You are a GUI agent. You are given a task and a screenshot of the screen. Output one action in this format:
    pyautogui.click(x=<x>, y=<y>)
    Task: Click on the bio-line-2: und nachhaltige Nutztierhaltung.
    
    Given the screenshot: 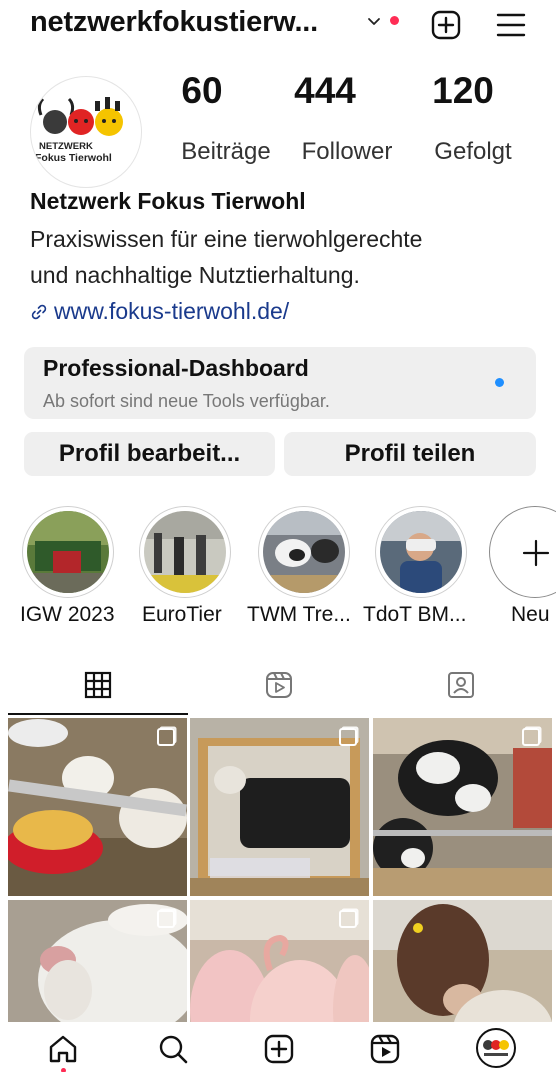 What is the action you would take?
    pyautogui.click(x=195, y=275)
    